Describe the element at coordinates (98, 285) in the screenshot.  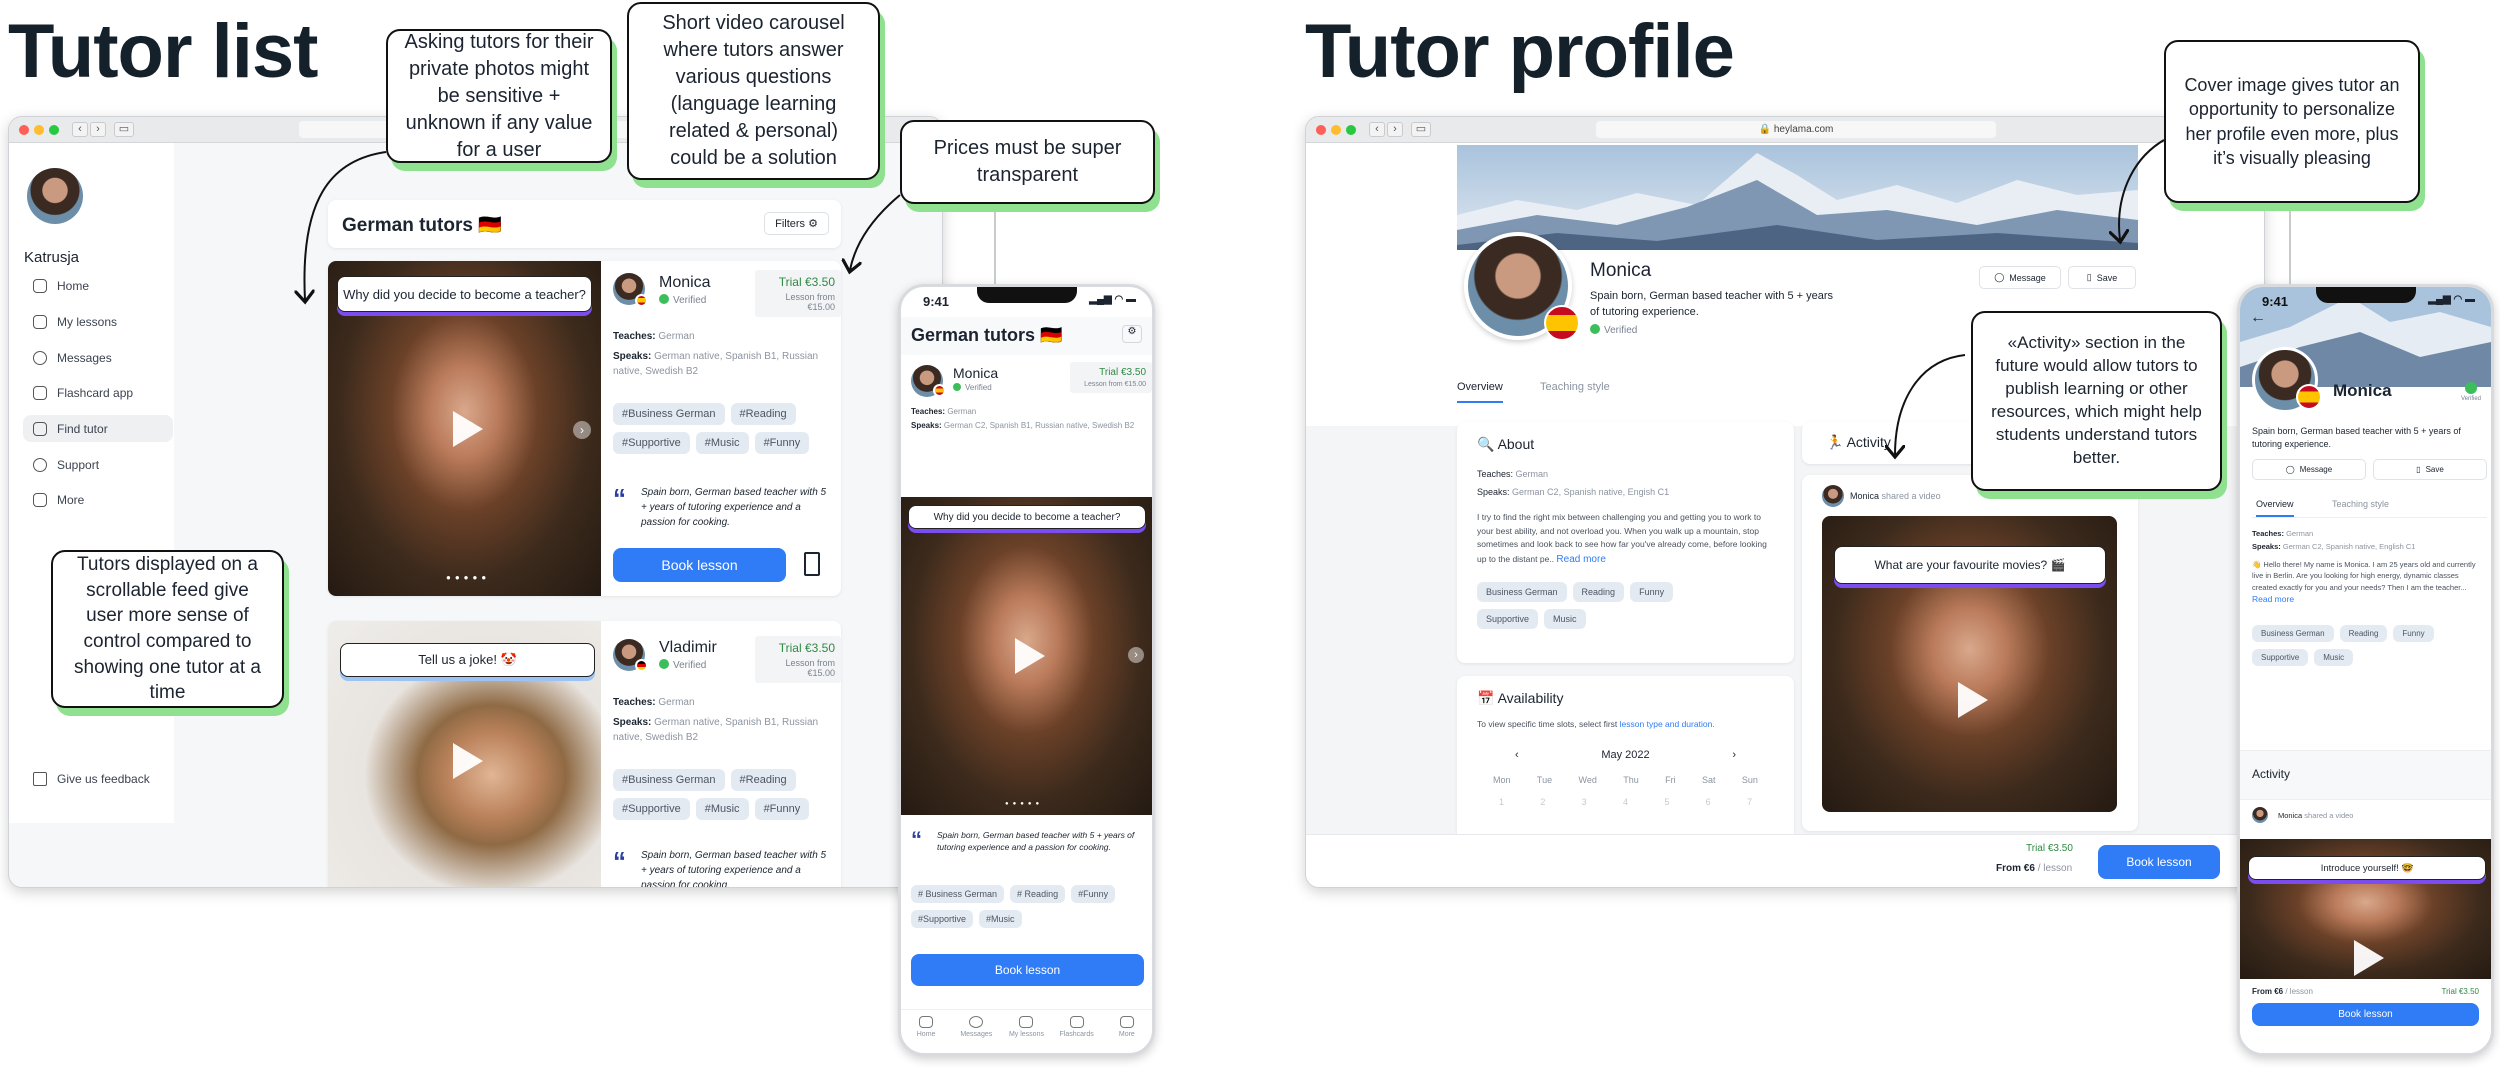
I see `sidebar-item-home: Home` at that location.